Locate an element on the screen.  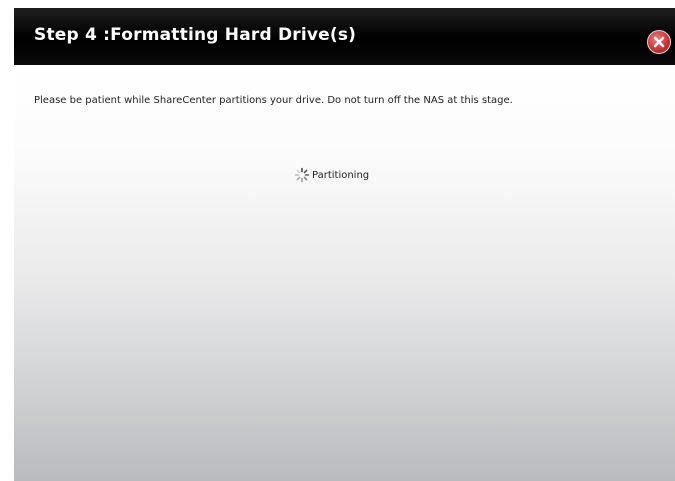
progress-status: Partitioning is located at coordinates (331, 175).